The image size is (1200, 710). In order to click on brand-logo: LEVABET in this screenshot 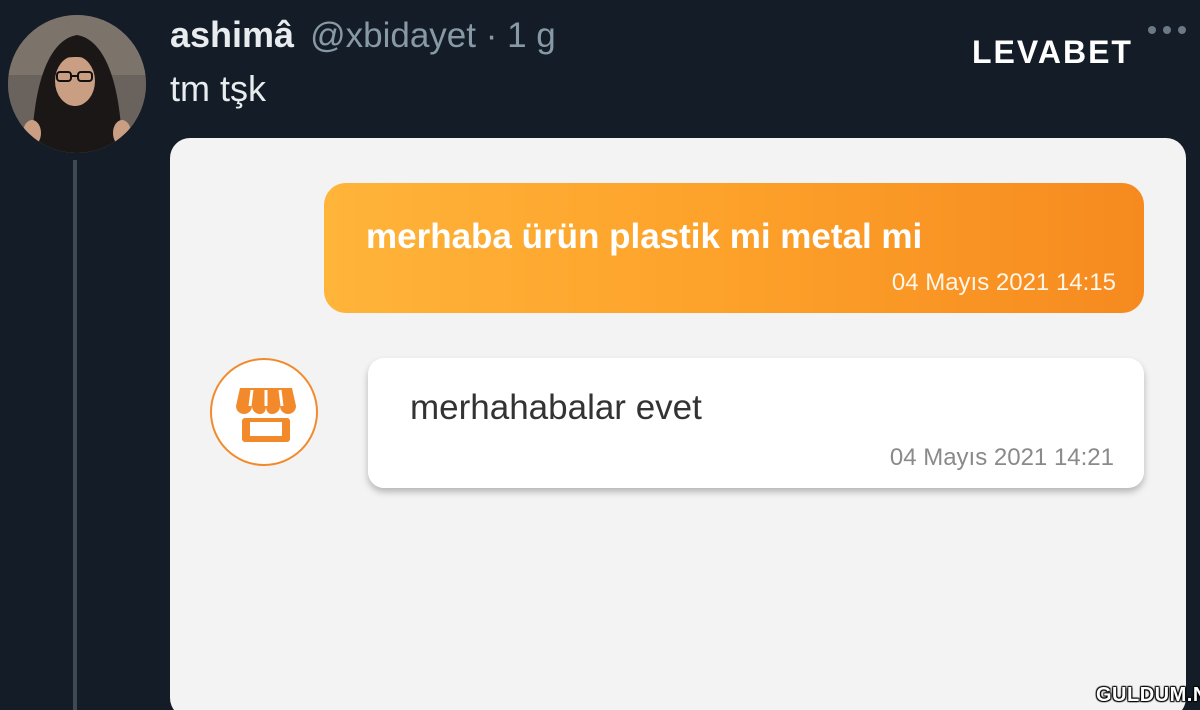, I will do `click(1052, 52)`.